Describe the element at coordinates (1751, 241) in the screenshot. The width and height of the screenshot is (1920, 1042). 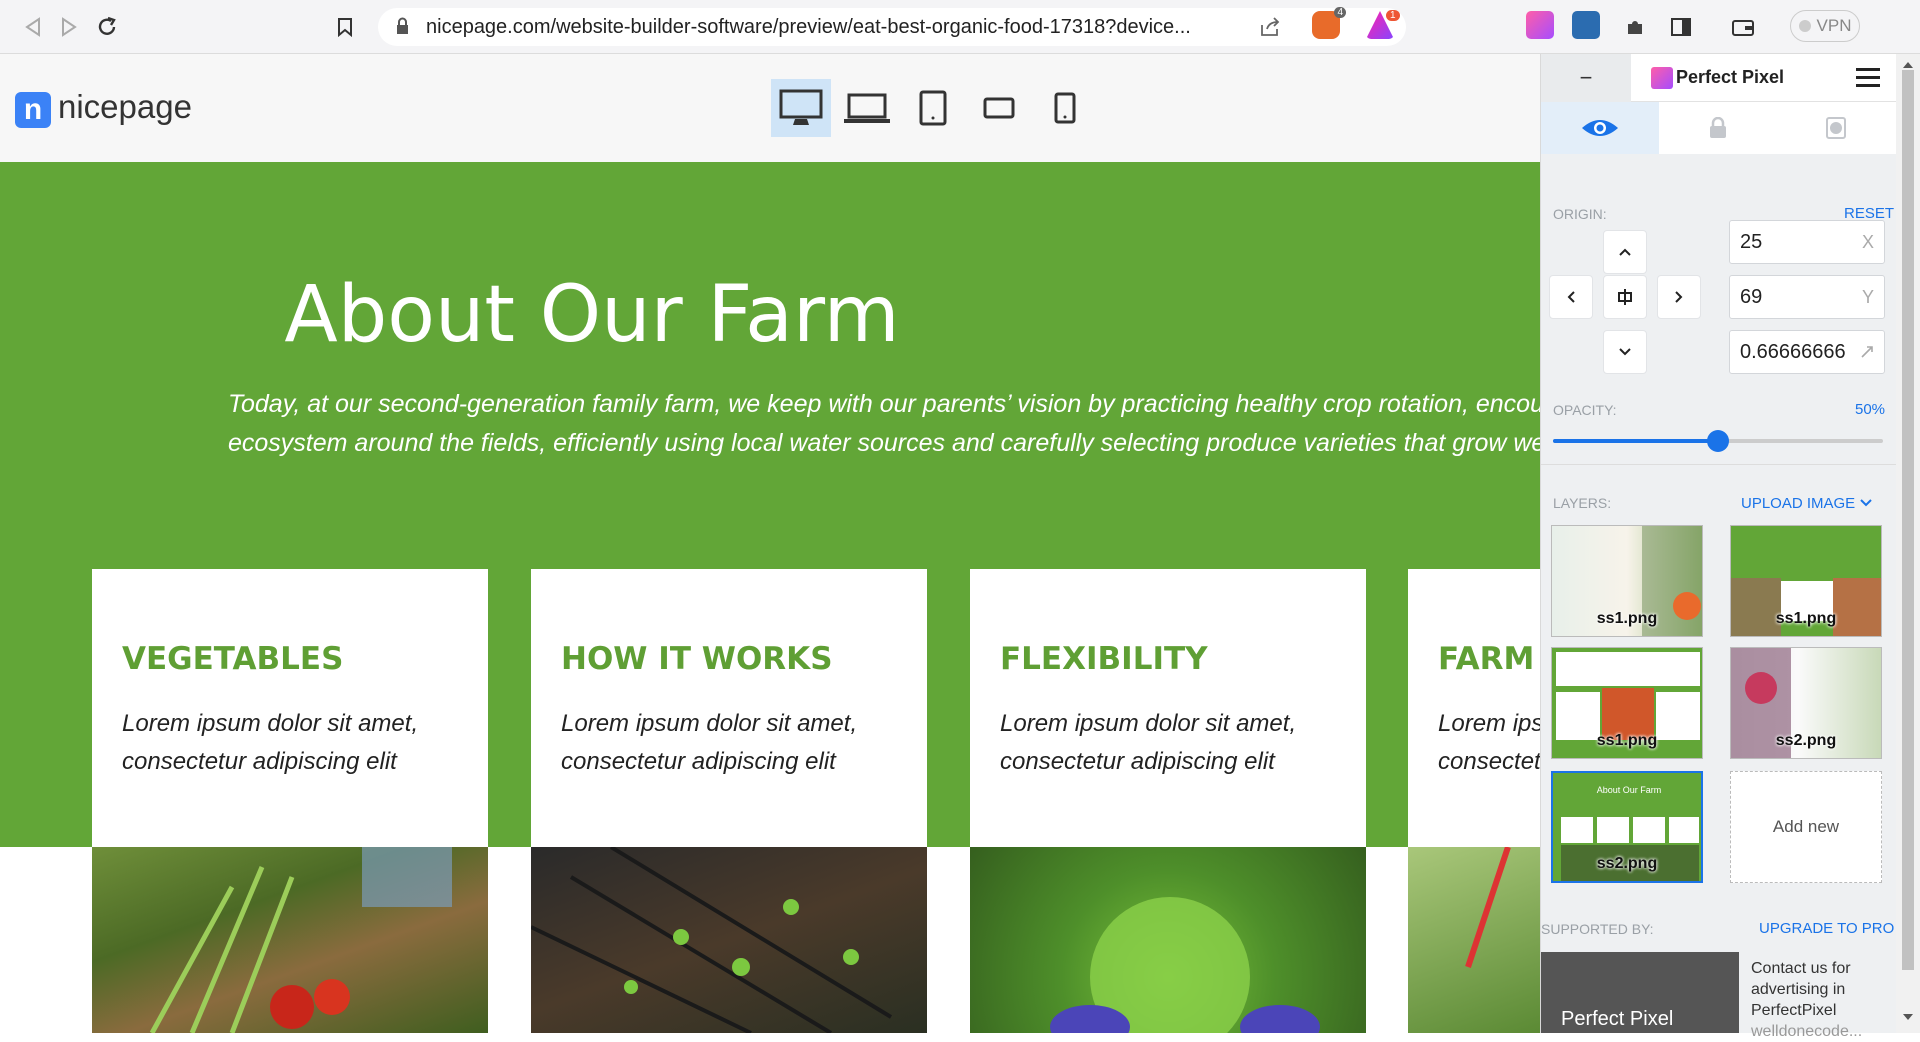
I see `x-value: 25` at that location.